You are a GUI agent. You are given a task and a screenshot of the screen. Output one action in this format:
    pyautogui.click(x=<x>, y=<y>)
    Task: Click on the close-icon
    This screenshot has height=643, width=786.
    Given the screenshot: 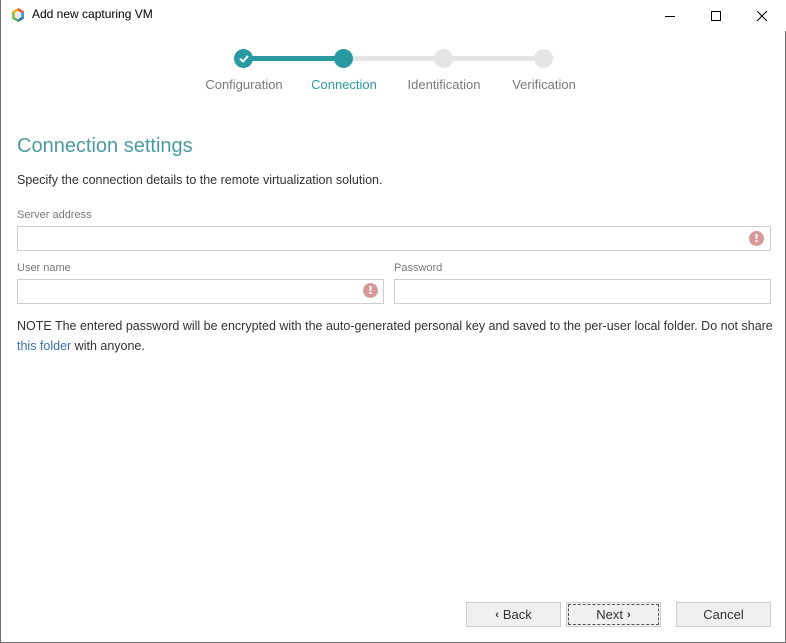 What is the action you would take?
    pyautogui.click(x=762, y=15)
    